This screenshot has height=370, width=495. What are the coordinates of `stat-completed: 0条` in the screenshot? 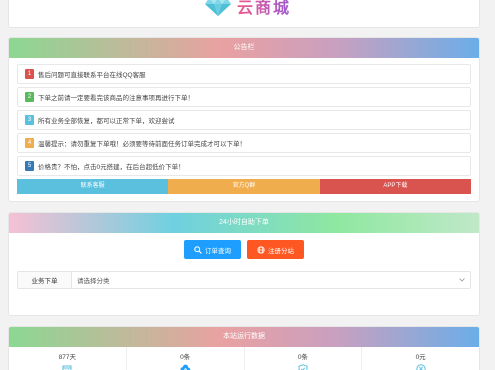 It's located at (304, 358).